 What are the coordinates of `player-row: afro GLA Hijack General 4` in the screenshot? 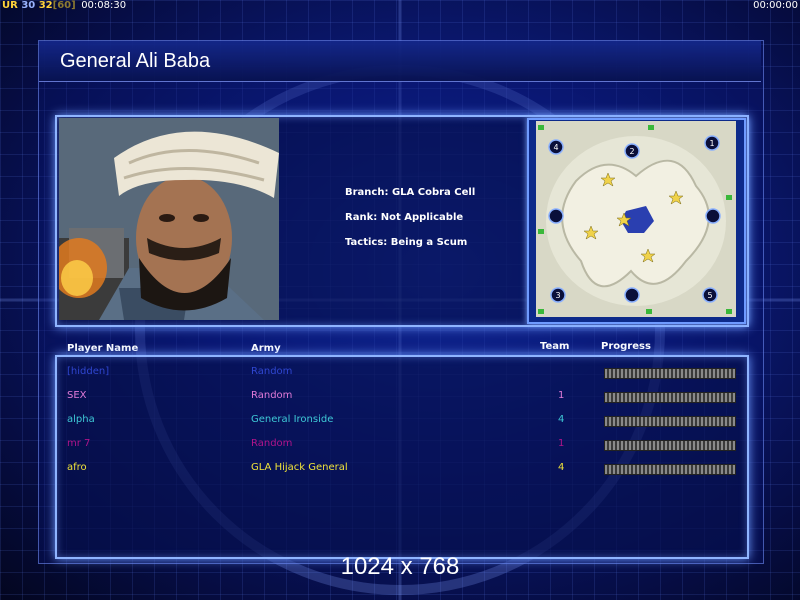 It's located at (400, 471).